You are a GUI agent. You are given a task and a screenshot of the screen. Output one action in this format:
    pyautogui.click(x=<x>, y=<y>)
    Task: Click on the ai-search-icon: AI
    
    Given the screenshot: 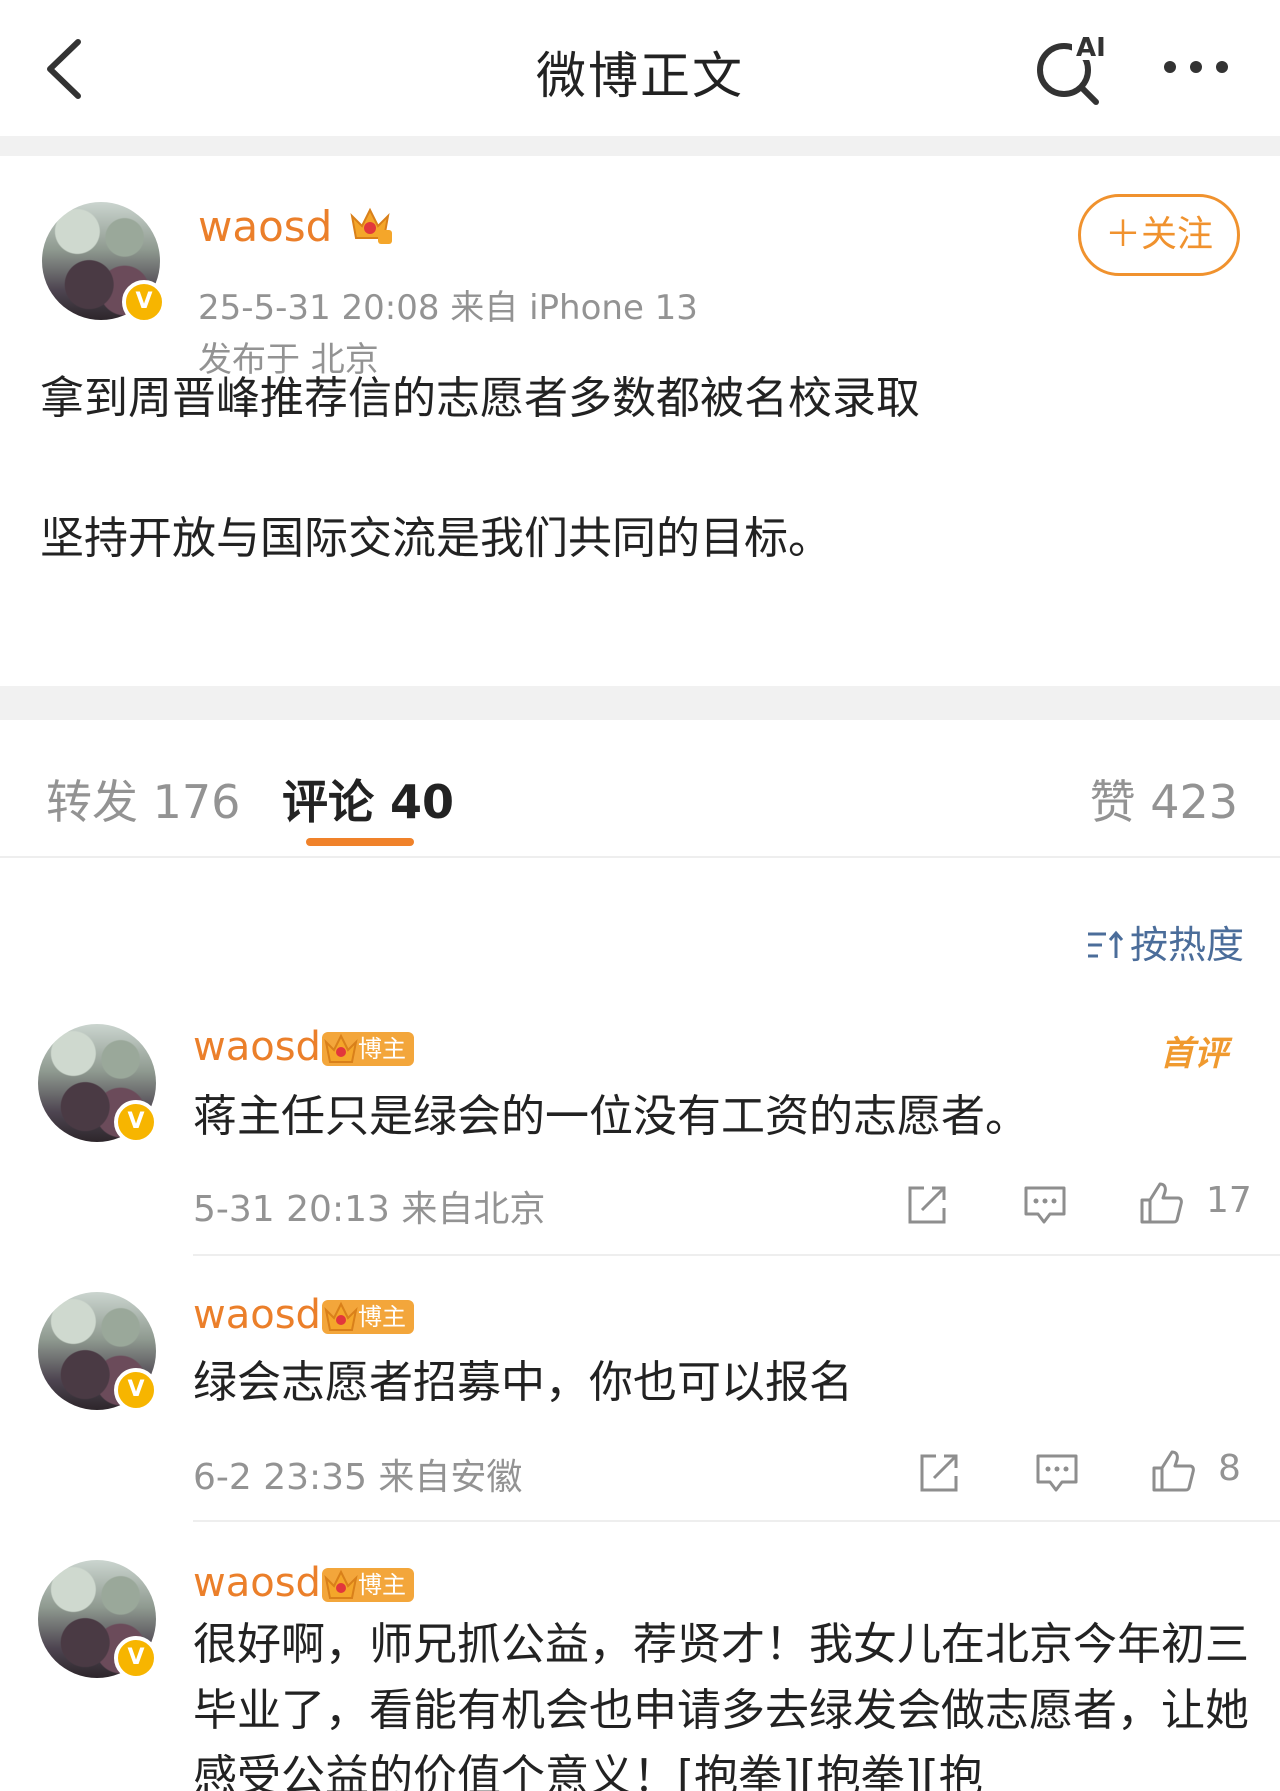 What is the action you would take?
    pyautogui.click(x=1072, y=68)
    